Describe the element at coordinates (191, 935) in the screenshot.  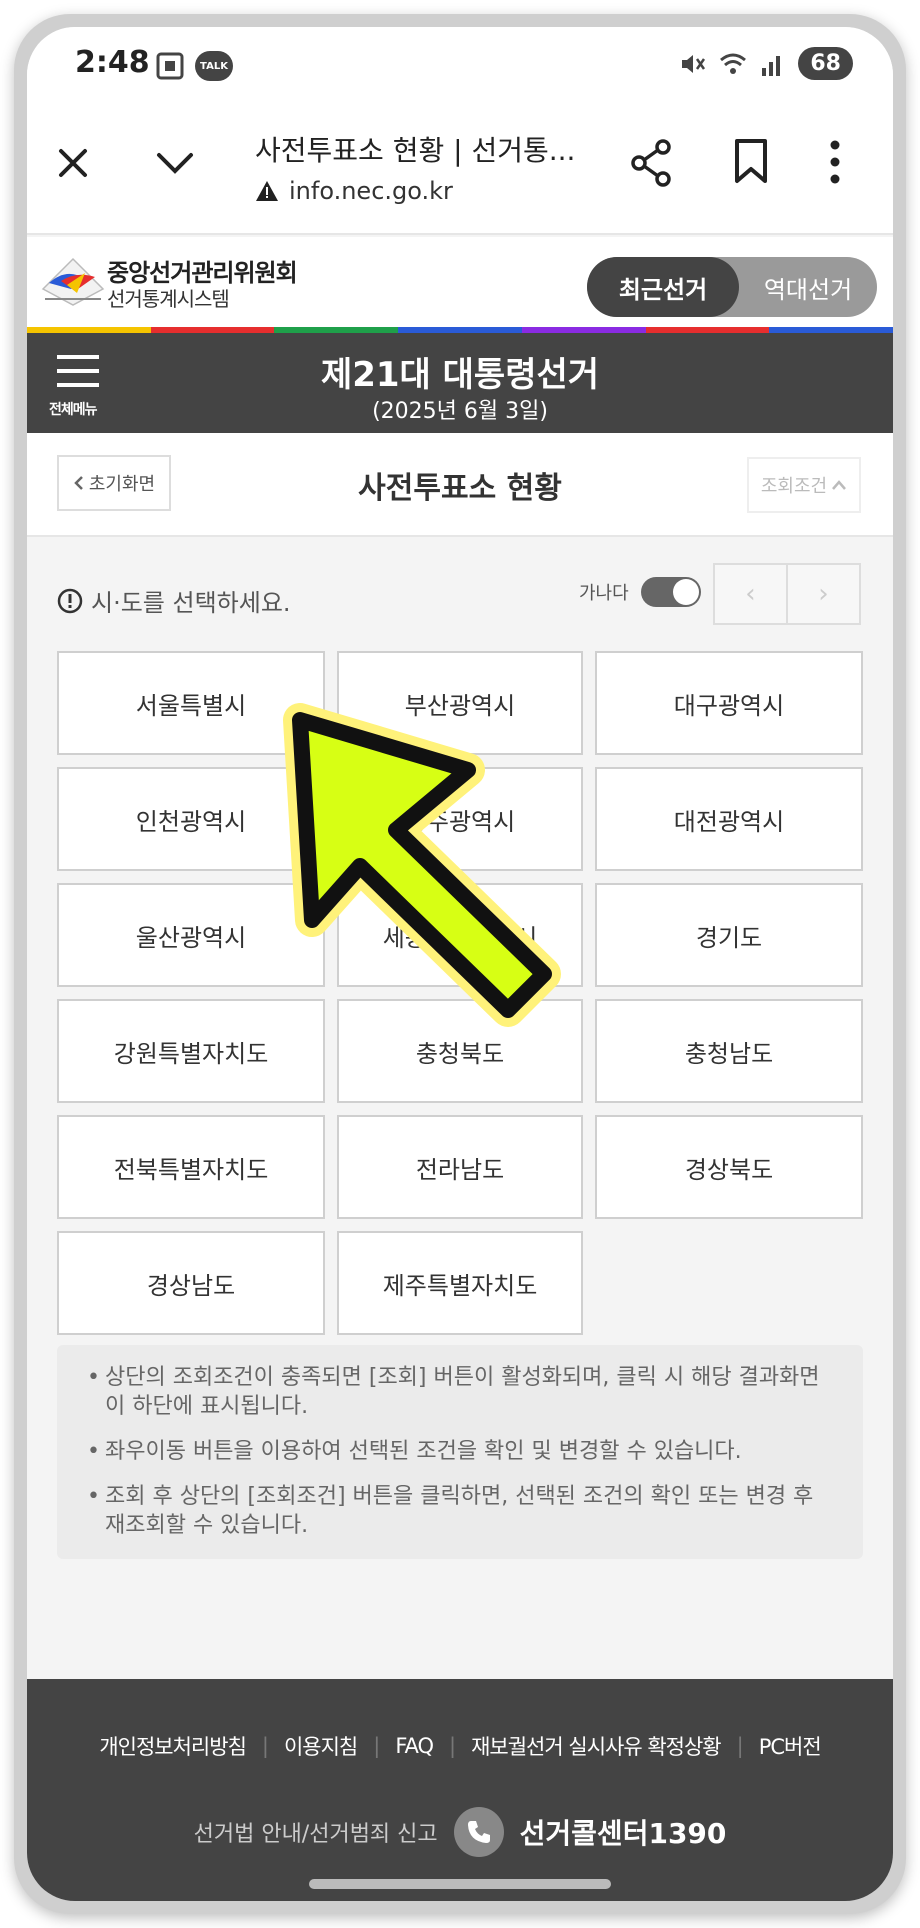
I see `region-button: 울산광역시` at that location.